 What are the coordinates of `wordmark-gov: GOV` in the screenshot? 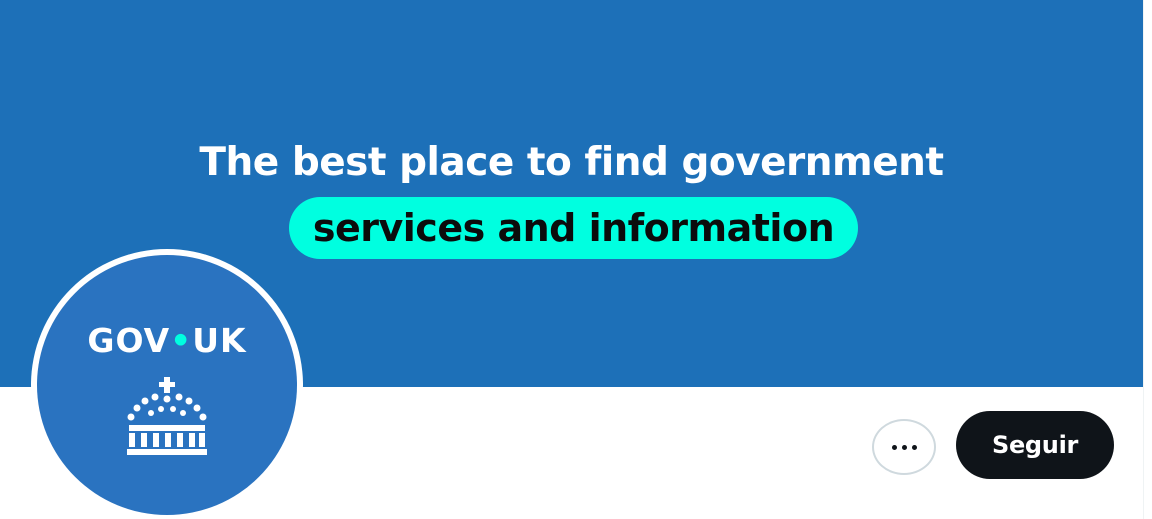 It's located at (129, 340).